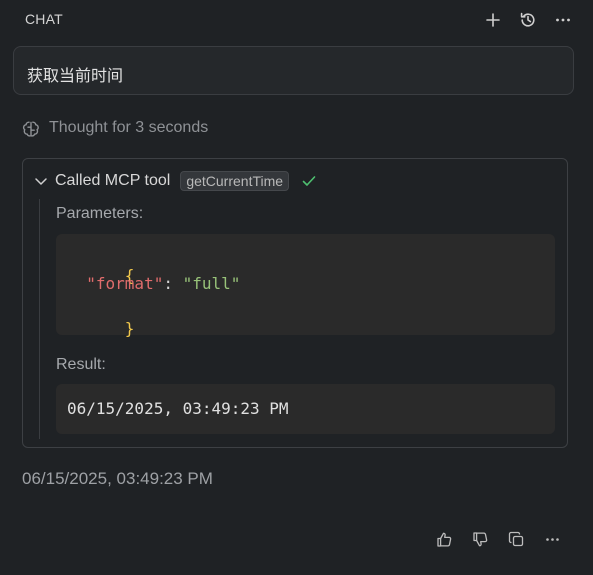  What do you see at coordinates (125, 283) in the screenshot?
I see `param-key: "format"` at bounding box center [125, 283].